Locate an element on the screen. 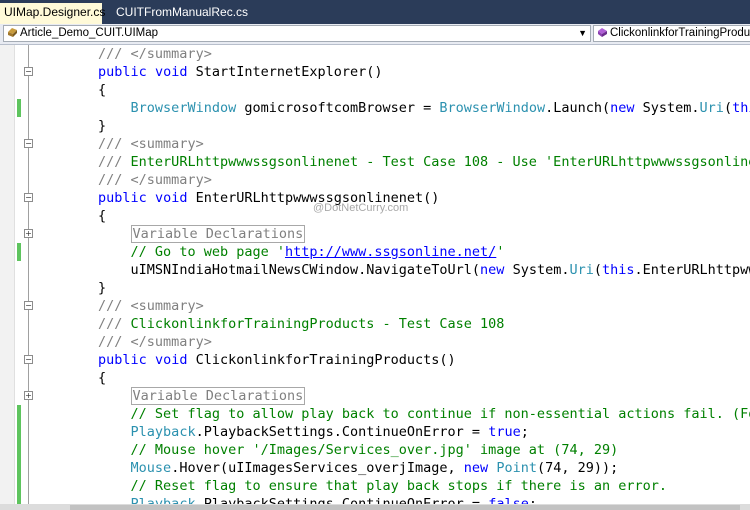 The width and height of the screenshot is (750, 510). code-token: // Go to web page ' is located at coordinates (207, 252).